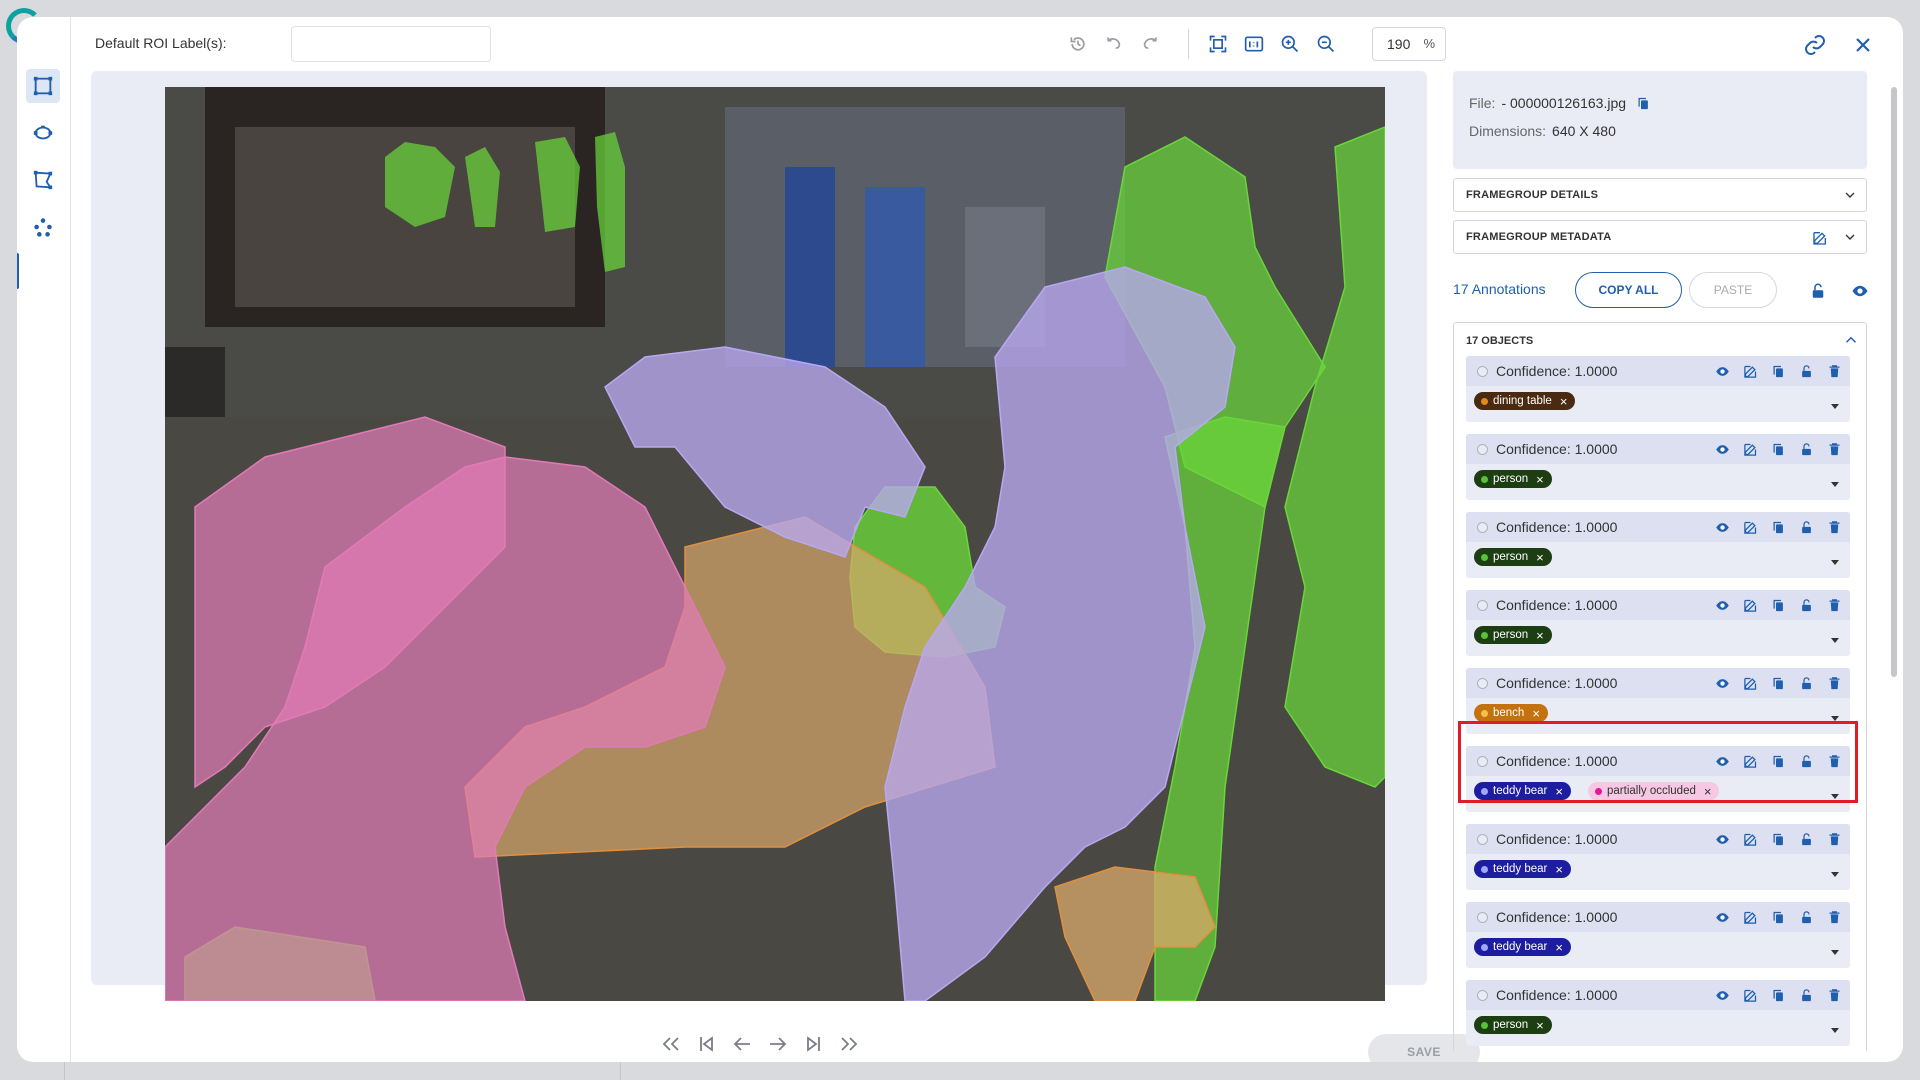 Image resolution: width=1920 pixels, height=1080 pixels. Describe the element at coordinates (391, 44) in the screenshot. I see `default-roi-input` at that location.